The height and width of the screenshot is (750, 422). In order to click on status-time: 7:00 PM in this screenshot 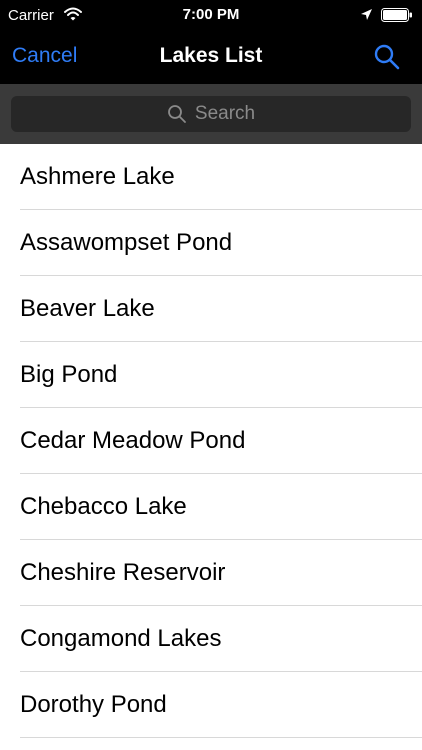, I will do `click(211, 14)`.